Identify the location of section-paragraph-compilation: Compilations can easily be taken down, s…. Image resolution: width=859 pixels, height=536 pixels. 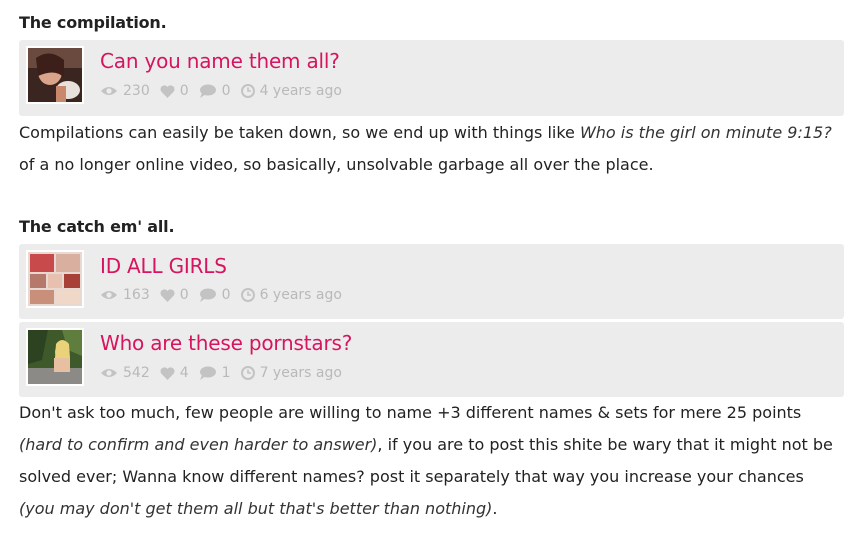
(431, 149).